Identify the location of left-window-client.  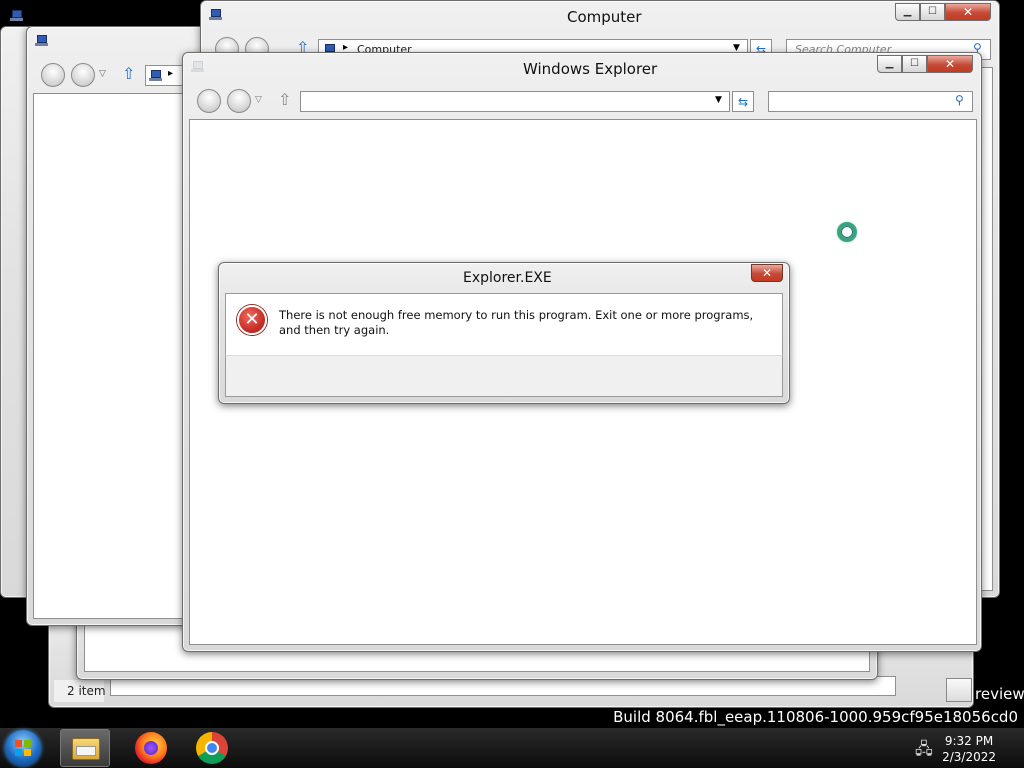
(117, 356).